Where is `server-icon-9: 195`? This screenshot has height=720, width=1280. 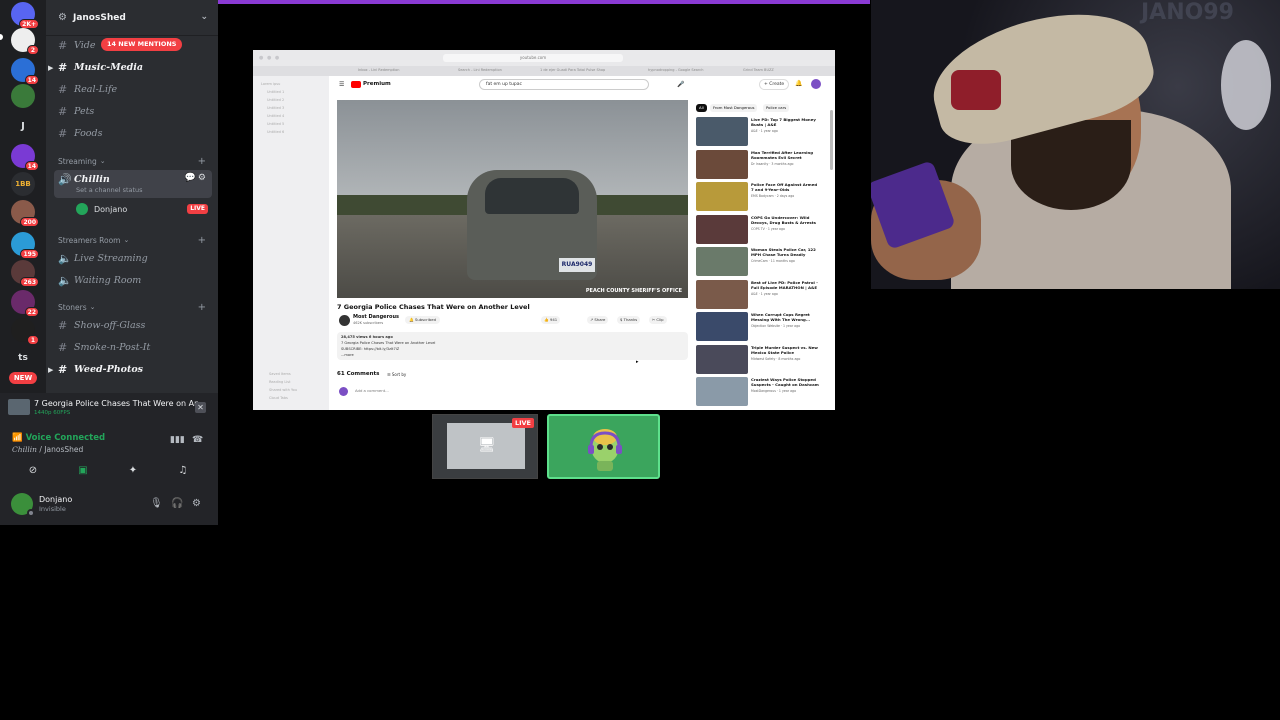 server-icon-9: 195 is located at coordinates (25, 245).